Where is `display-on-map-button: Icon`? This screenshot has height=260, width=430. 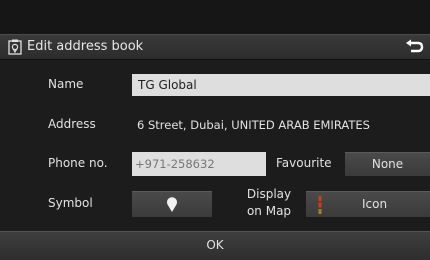
display-on-map-button: Icon is located at coordinates (368, 204).